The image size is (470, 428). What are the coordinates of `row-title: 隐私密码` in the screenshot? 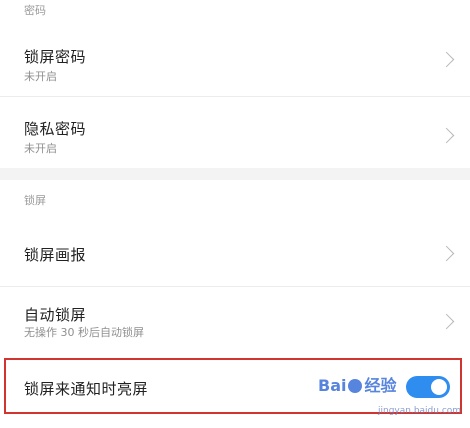 It's located at (55, 129).